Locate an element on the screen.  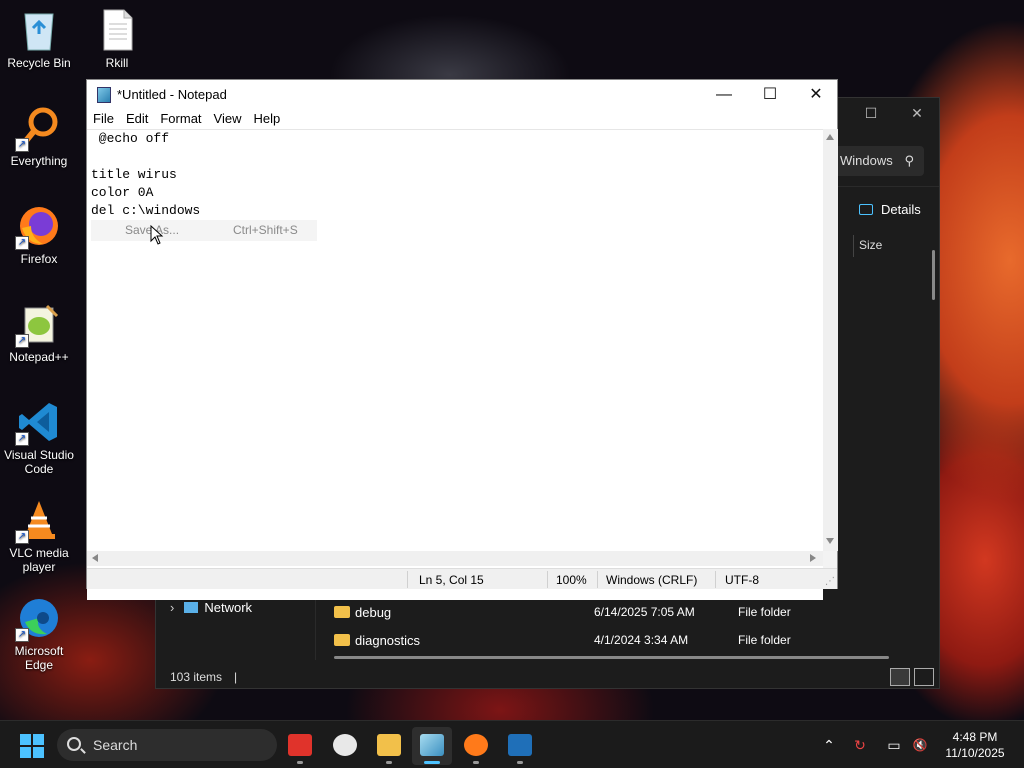
desktop-icon-recycle-bin: Recycle Bin is located at coordinates (39, 39).